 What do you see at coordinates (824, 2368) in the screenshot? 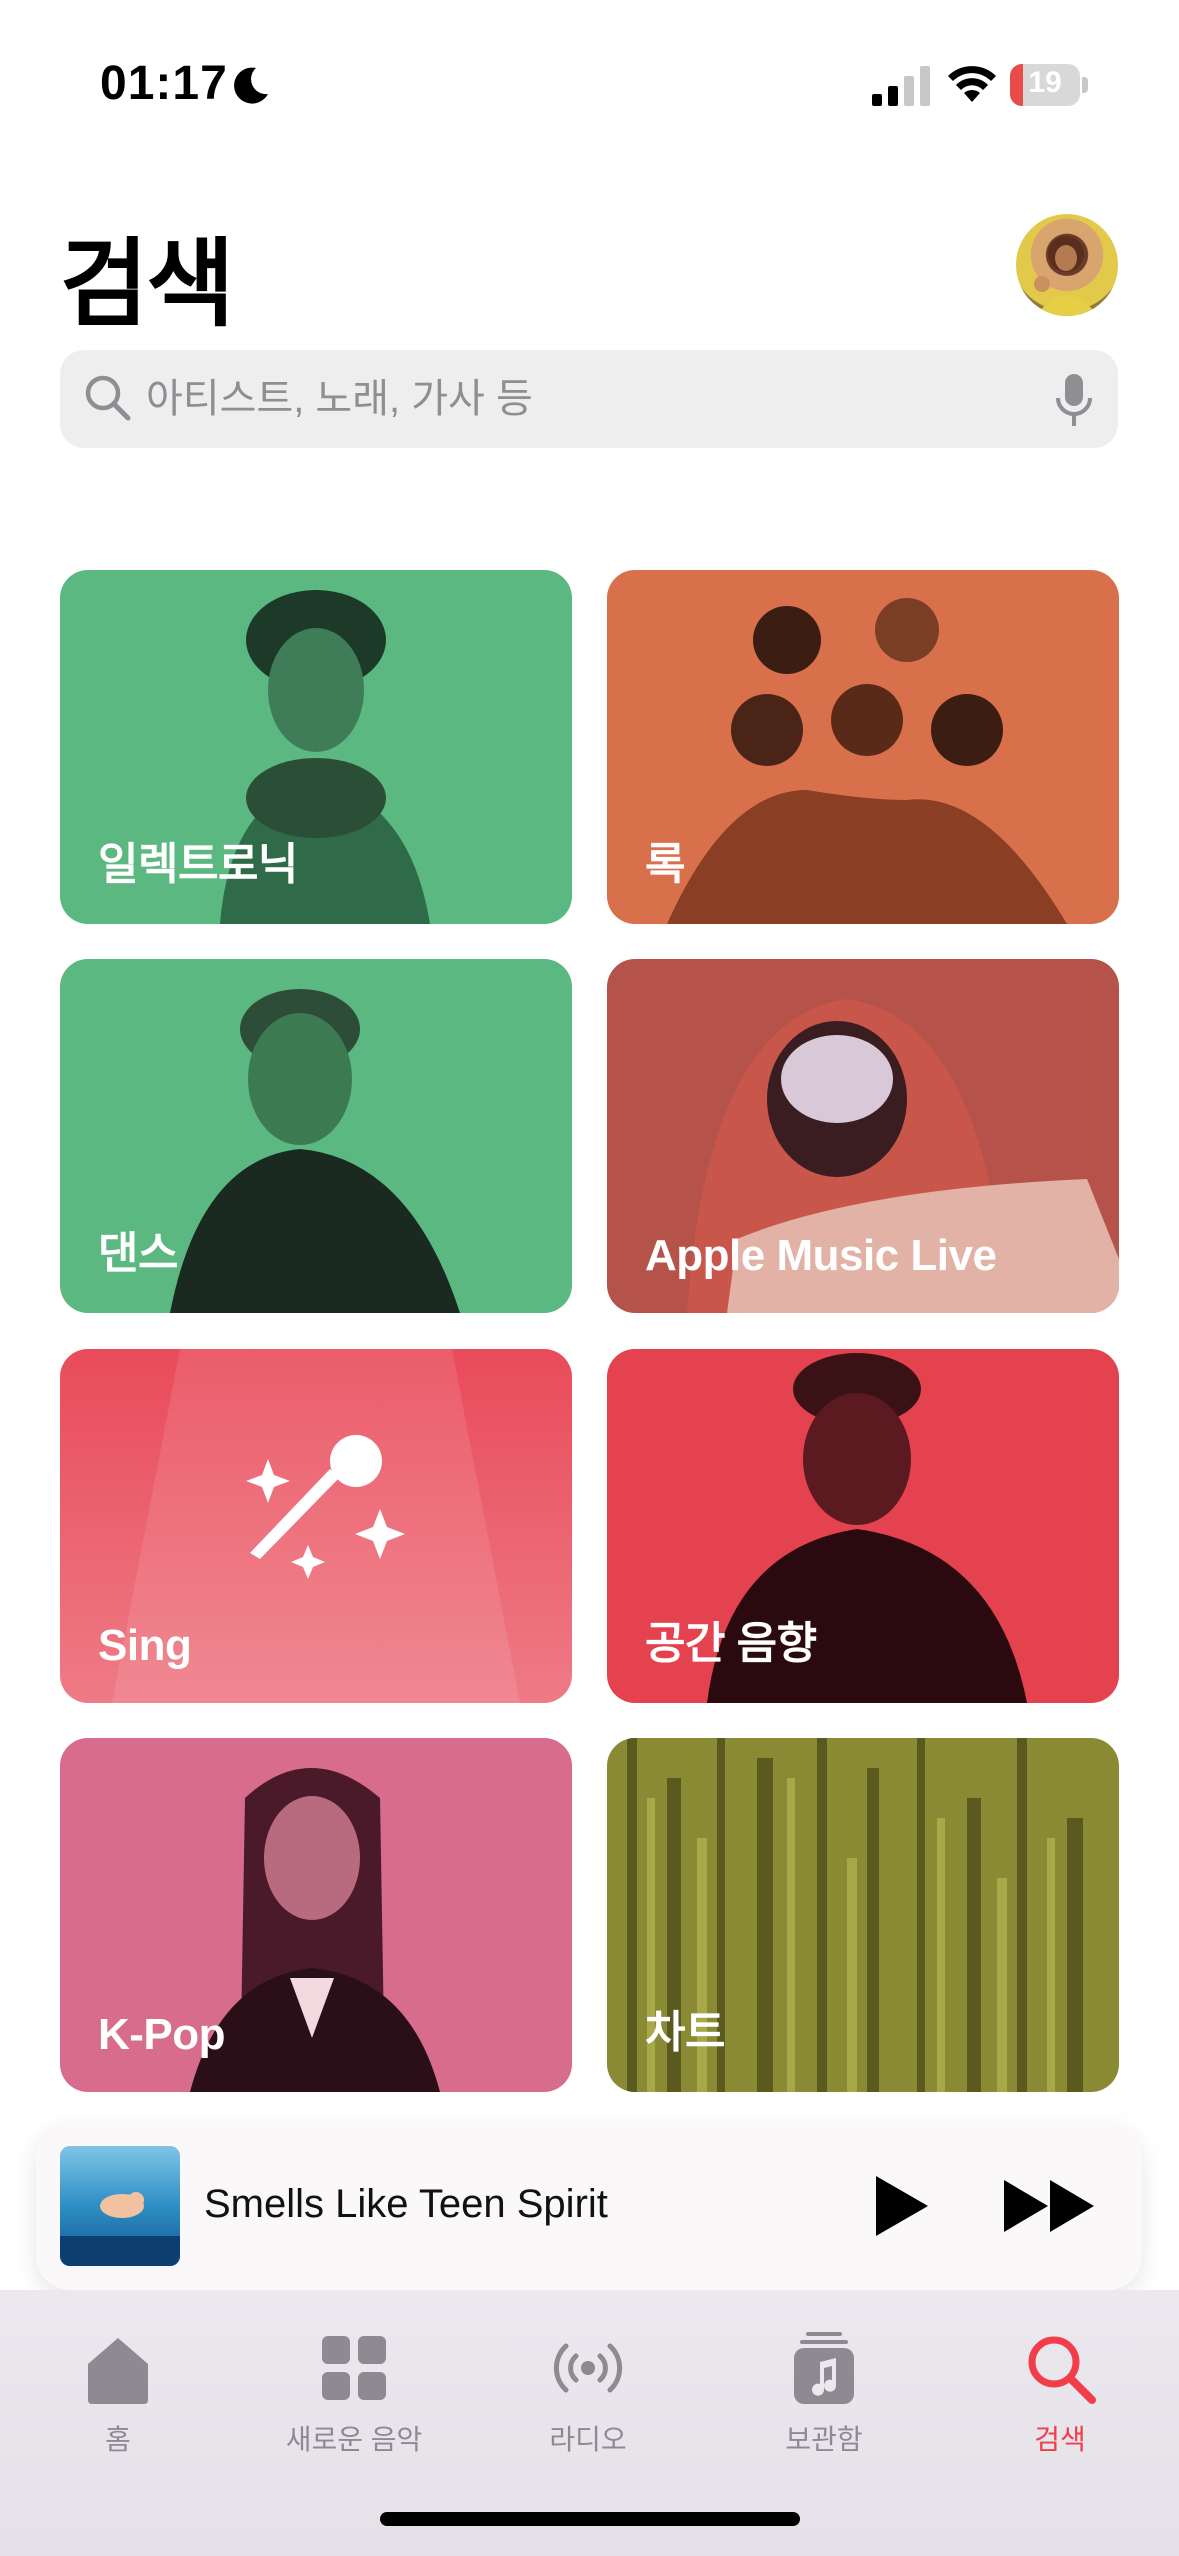
I see `library-icon` at bounding box center [824, 2368].